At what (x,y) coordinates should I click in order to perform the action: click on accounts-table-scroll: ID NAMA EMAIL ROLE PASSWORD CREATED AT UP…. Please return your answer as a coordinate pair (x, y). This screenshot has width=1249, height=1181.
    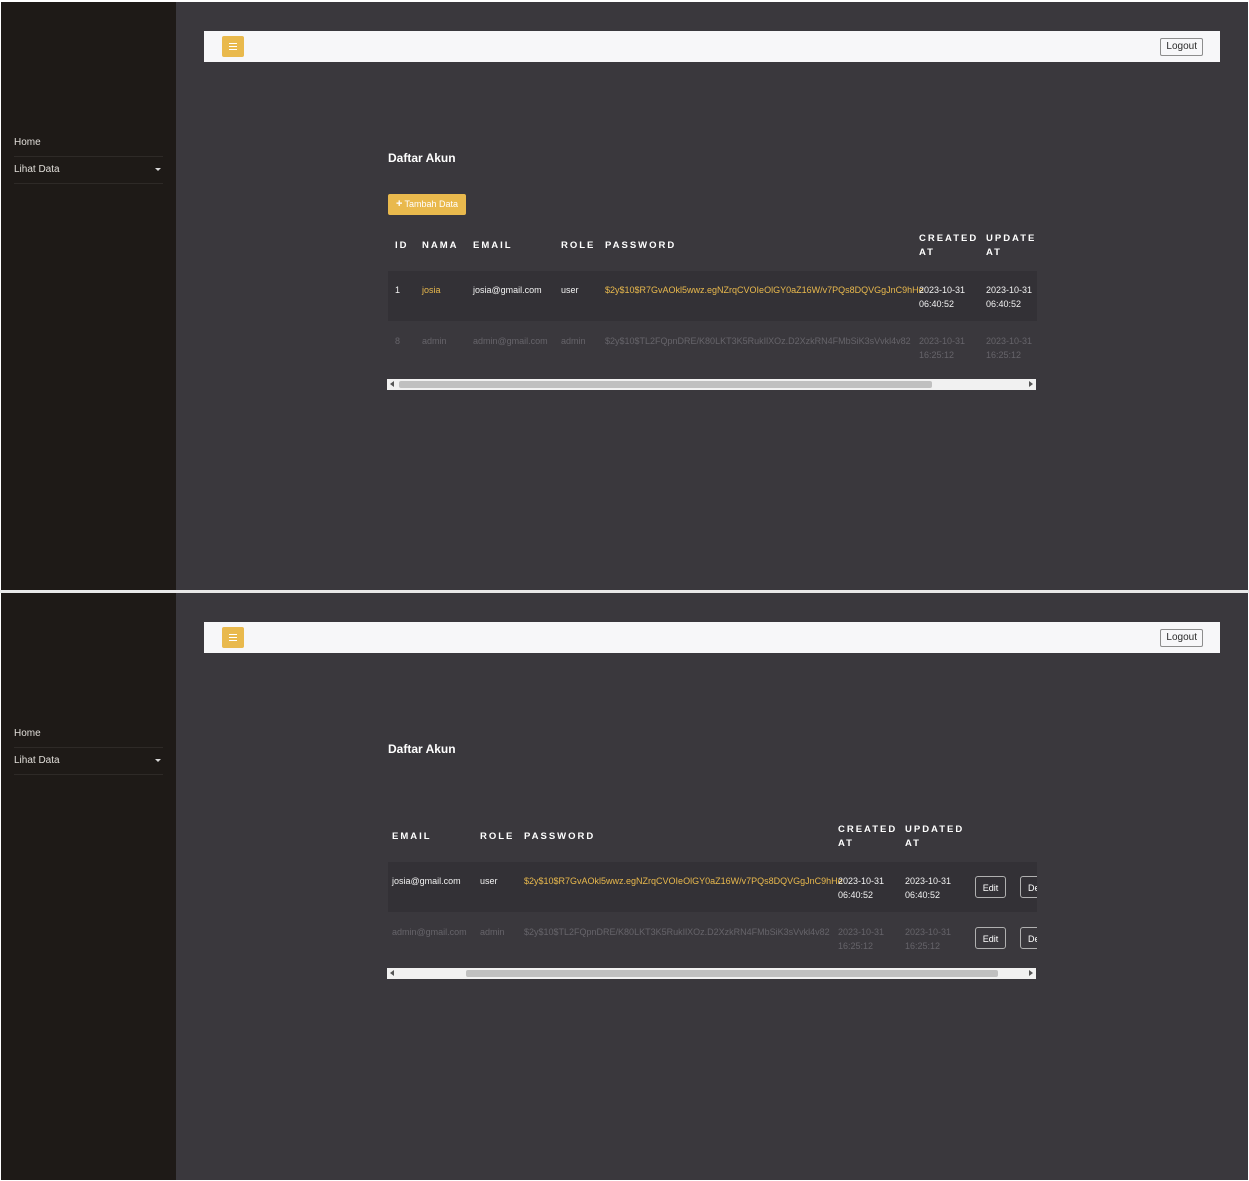
    Looking at the image, I should click on (712, 293).